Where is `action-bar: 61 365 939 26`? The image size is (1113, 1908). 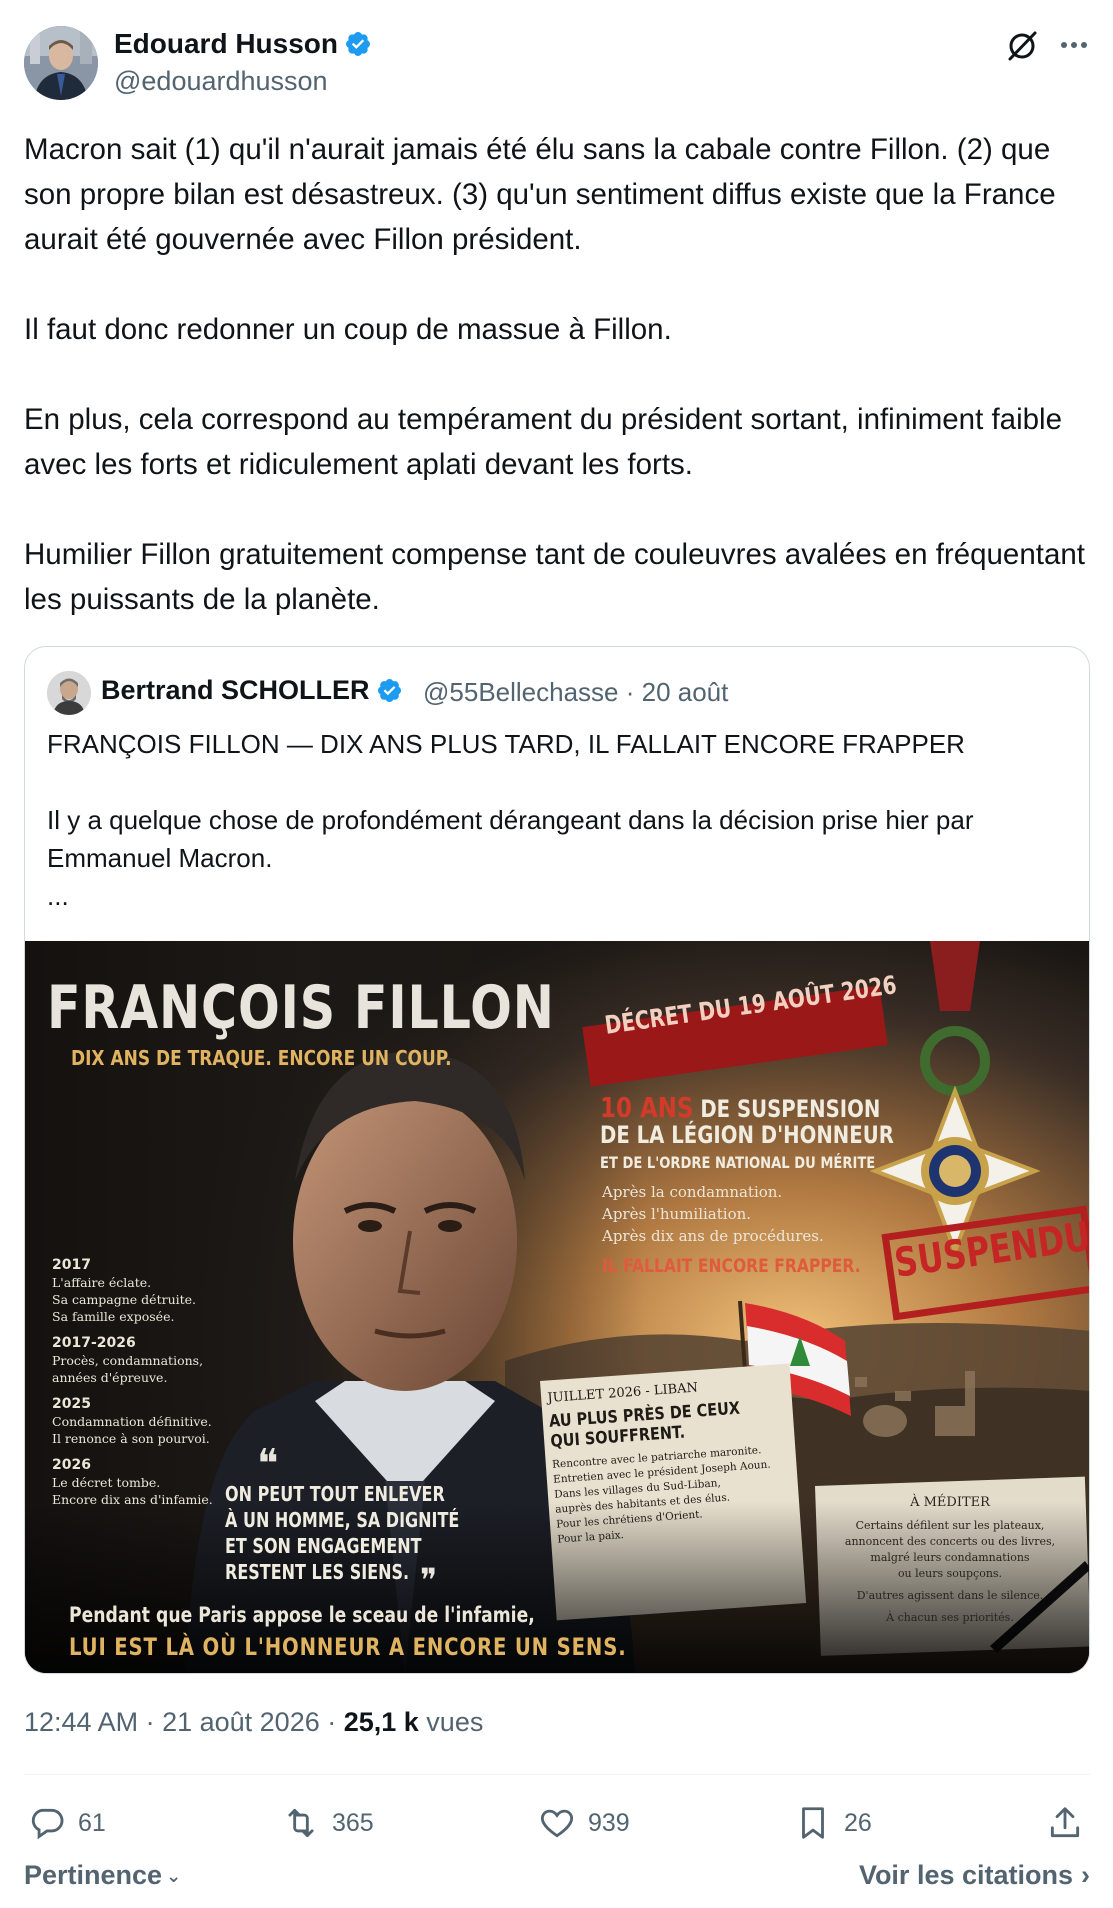 action-bar: 61 365 939 26 is located at coordinates (557, 1823).